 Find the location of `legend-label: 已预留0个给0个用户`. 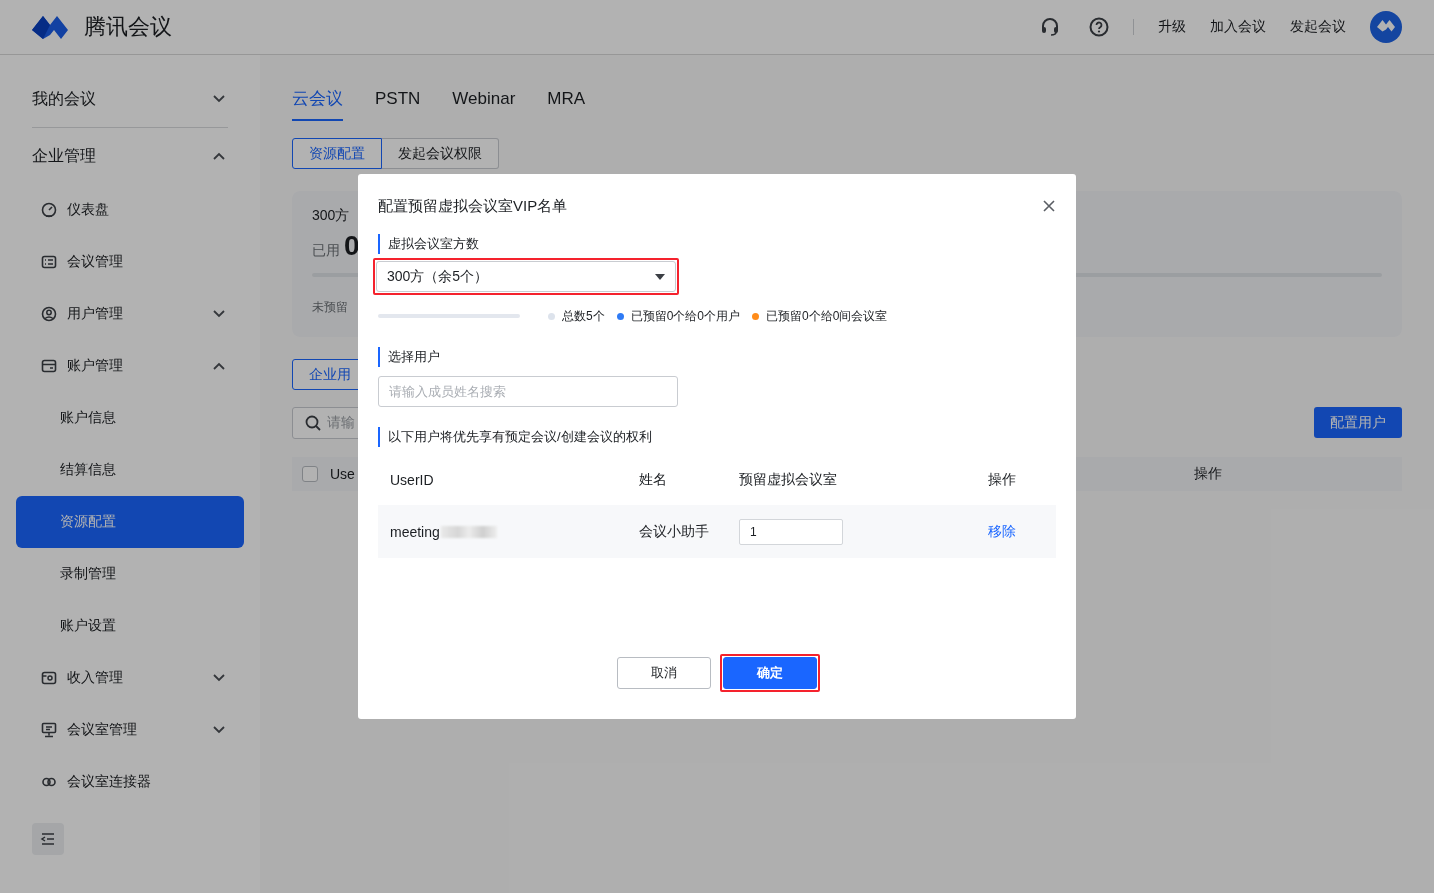

legend-label: 已预留0个给0个用户 is located at coordinates (685, 316).